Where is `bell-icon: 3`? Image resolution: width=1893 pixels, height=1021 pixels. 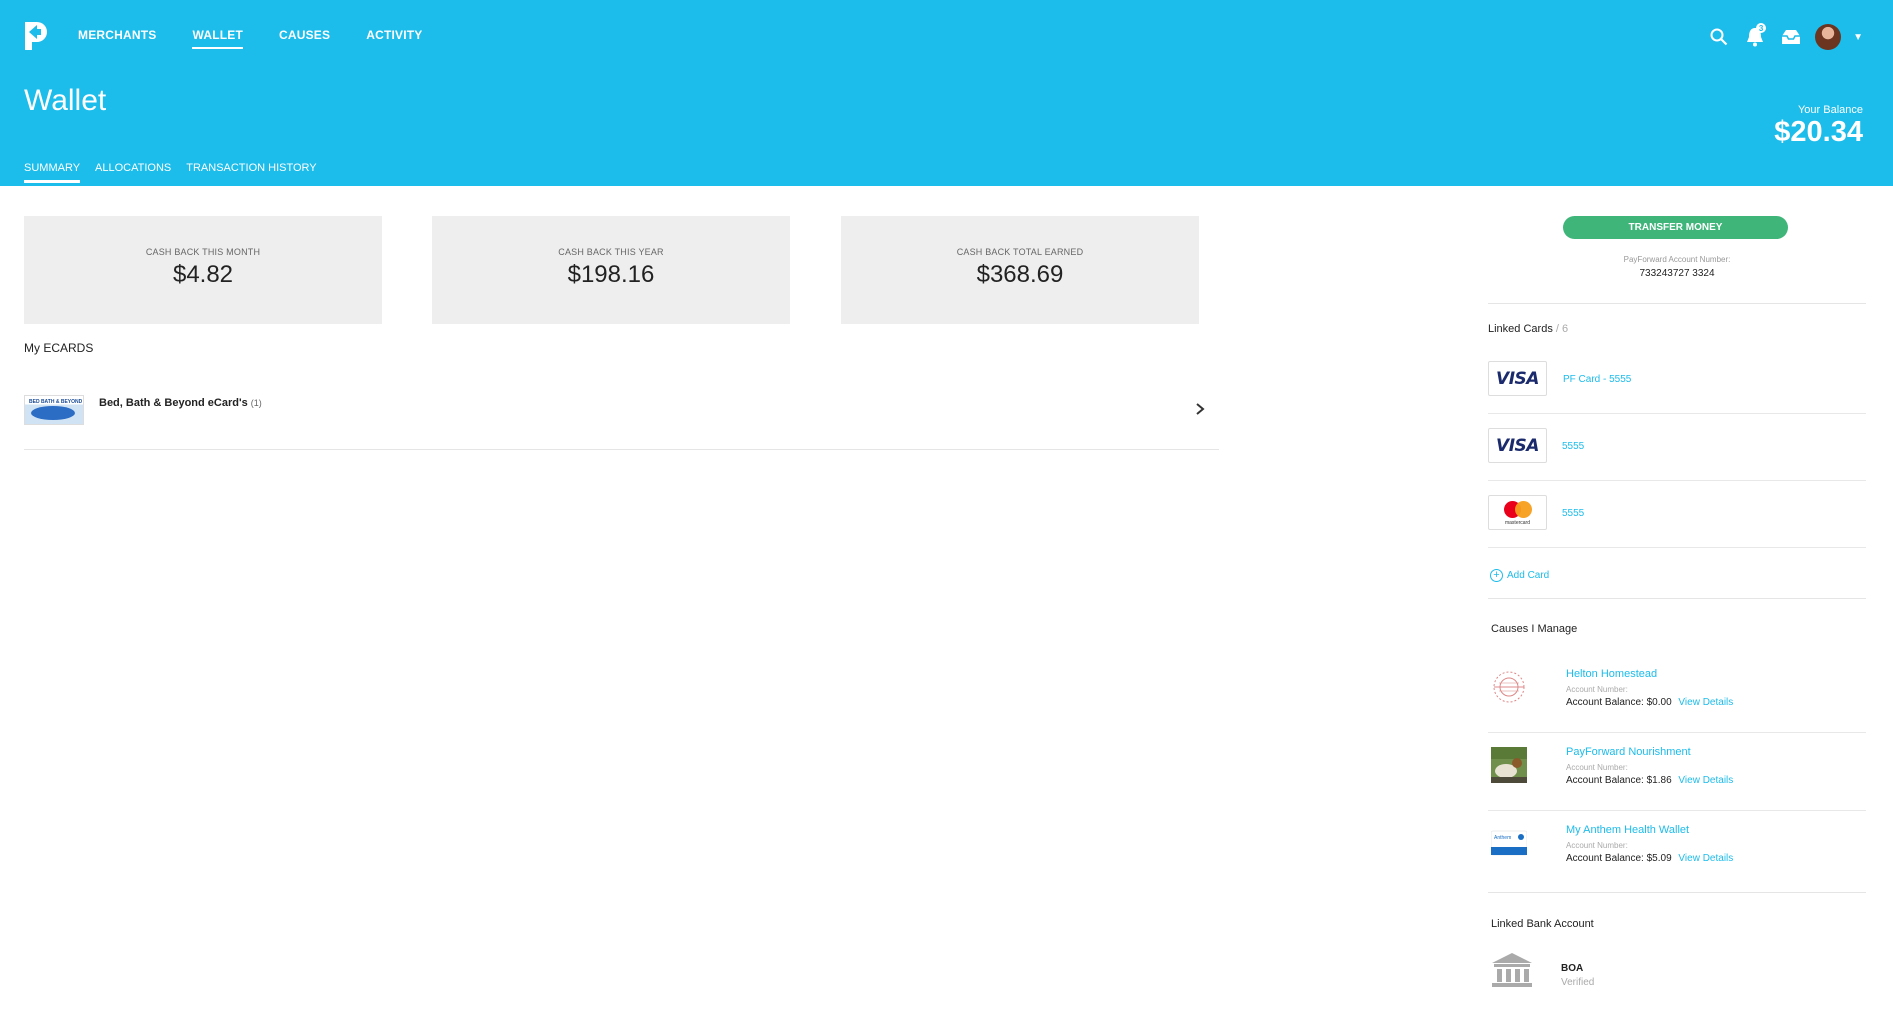 bell-icon: 3 is located at coordinates (1755, 36).